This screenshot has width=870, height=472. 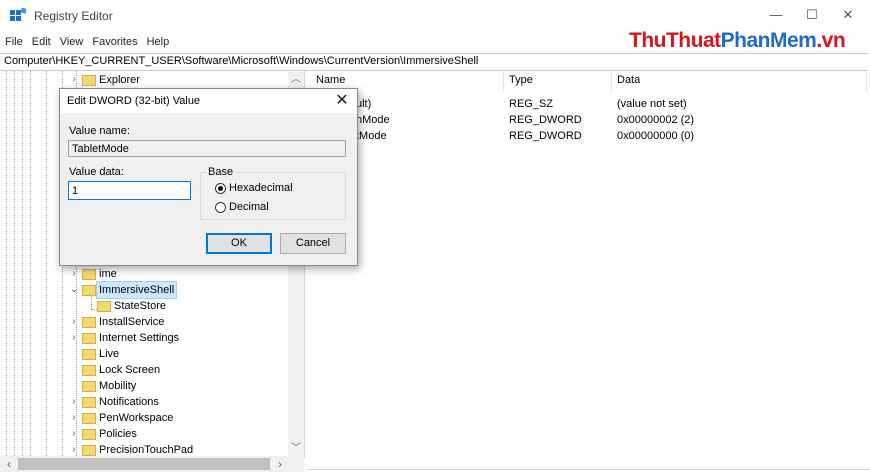 What do you see at coordinates (848, 15) in the screenshot?
I see `close-button: ✕` at bounding box center [848, 15].